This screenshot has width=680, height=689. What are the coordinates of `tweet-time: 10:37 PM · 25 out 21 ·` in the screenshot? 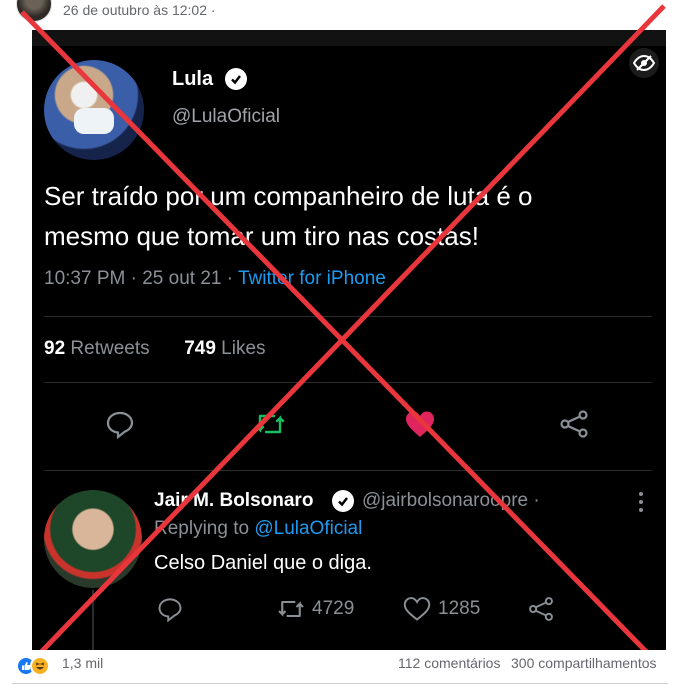 It's located at (141, 278).